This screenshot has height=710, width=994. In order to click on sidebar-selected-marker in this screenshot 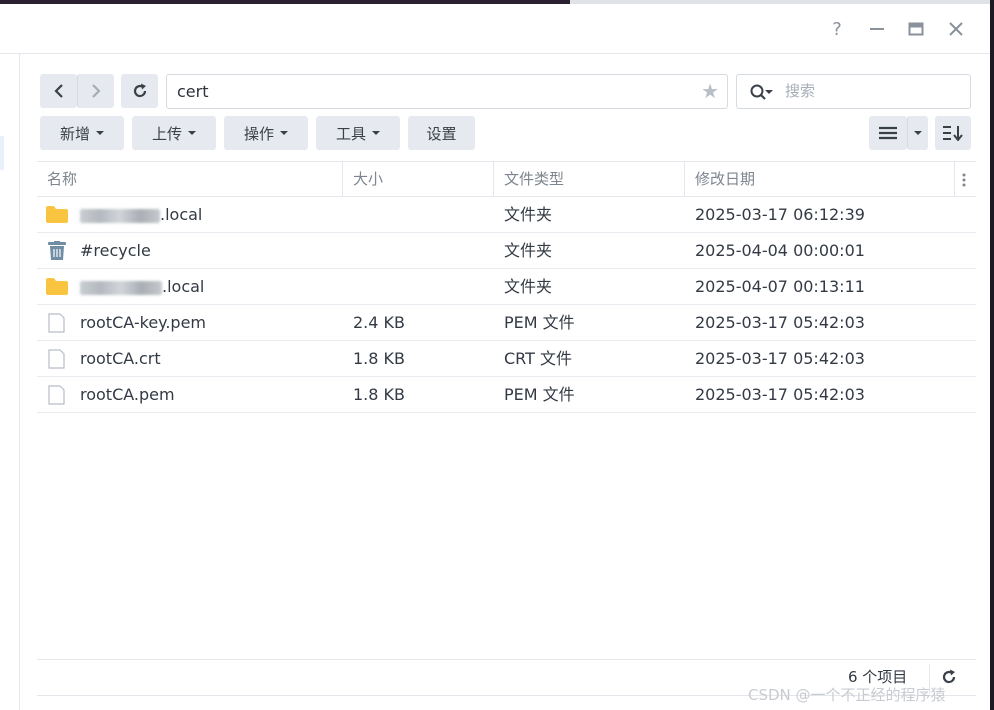, I will do `click(2, 153)`.